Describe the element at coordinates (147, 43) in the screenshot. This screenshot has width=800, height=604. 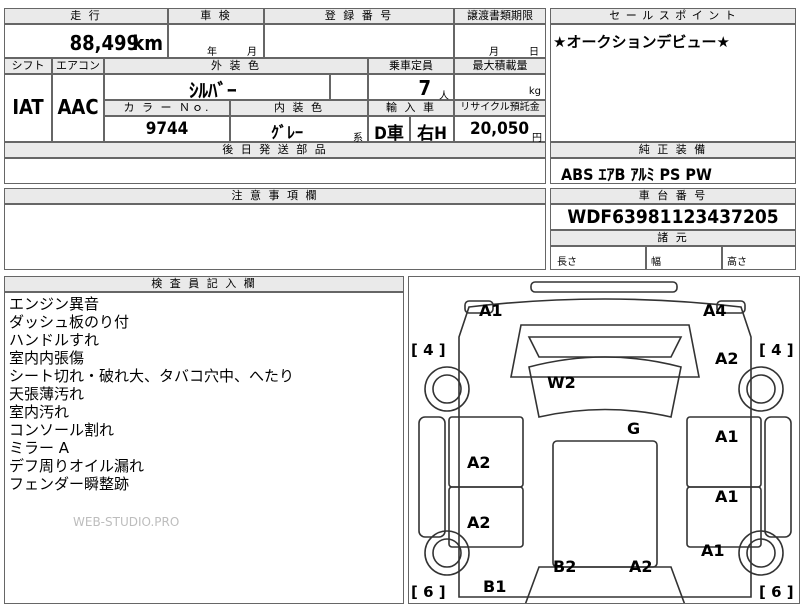
I see `mileage-unit: km` at that location.